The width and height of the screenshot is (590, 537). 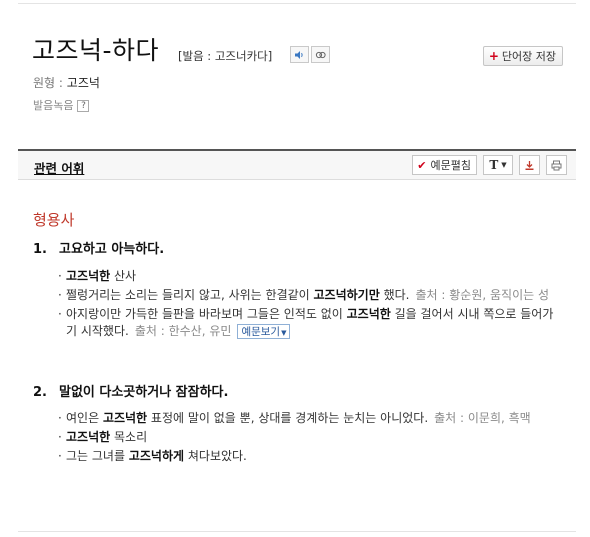 I want to click on example-source: 출처 : 황순원, 움직이는 성, so click(x=482, y=295).